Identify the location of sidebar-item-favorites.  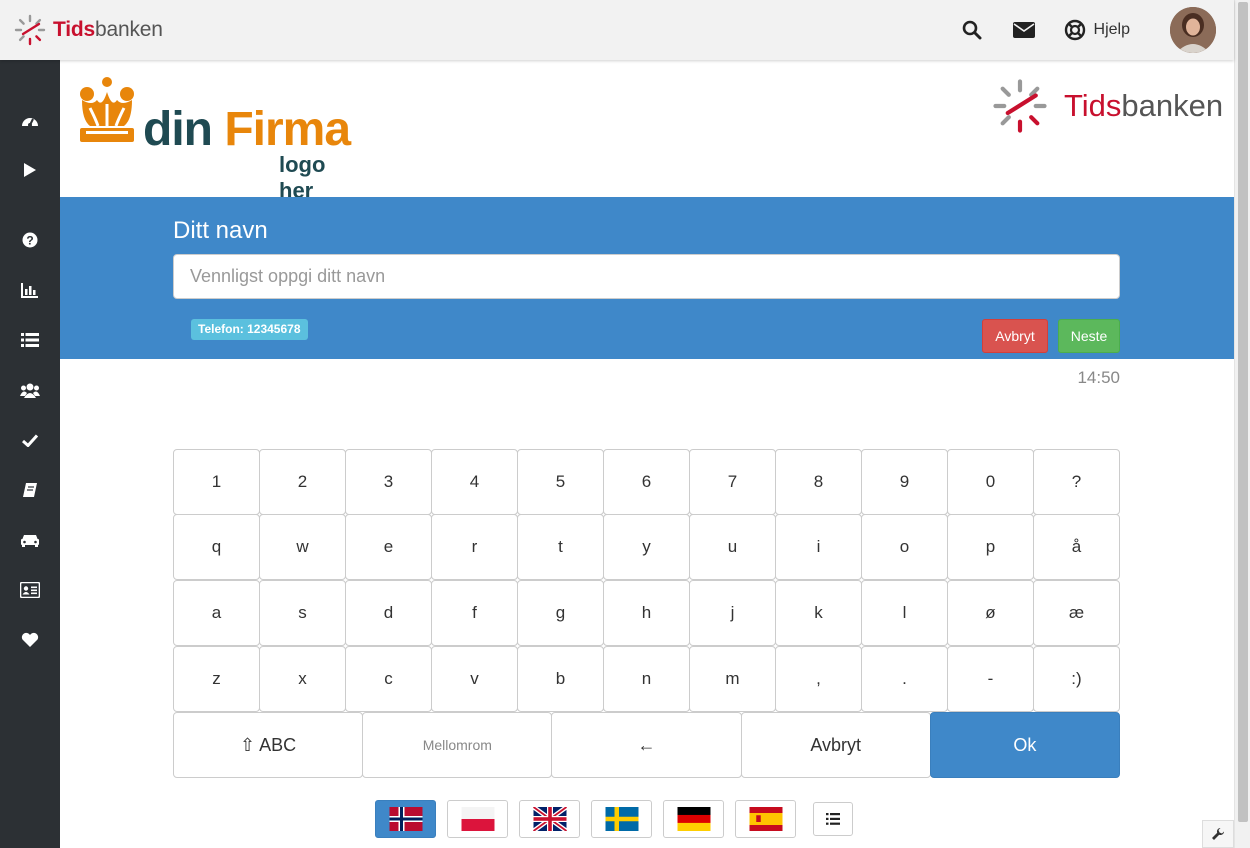
(30, 640).